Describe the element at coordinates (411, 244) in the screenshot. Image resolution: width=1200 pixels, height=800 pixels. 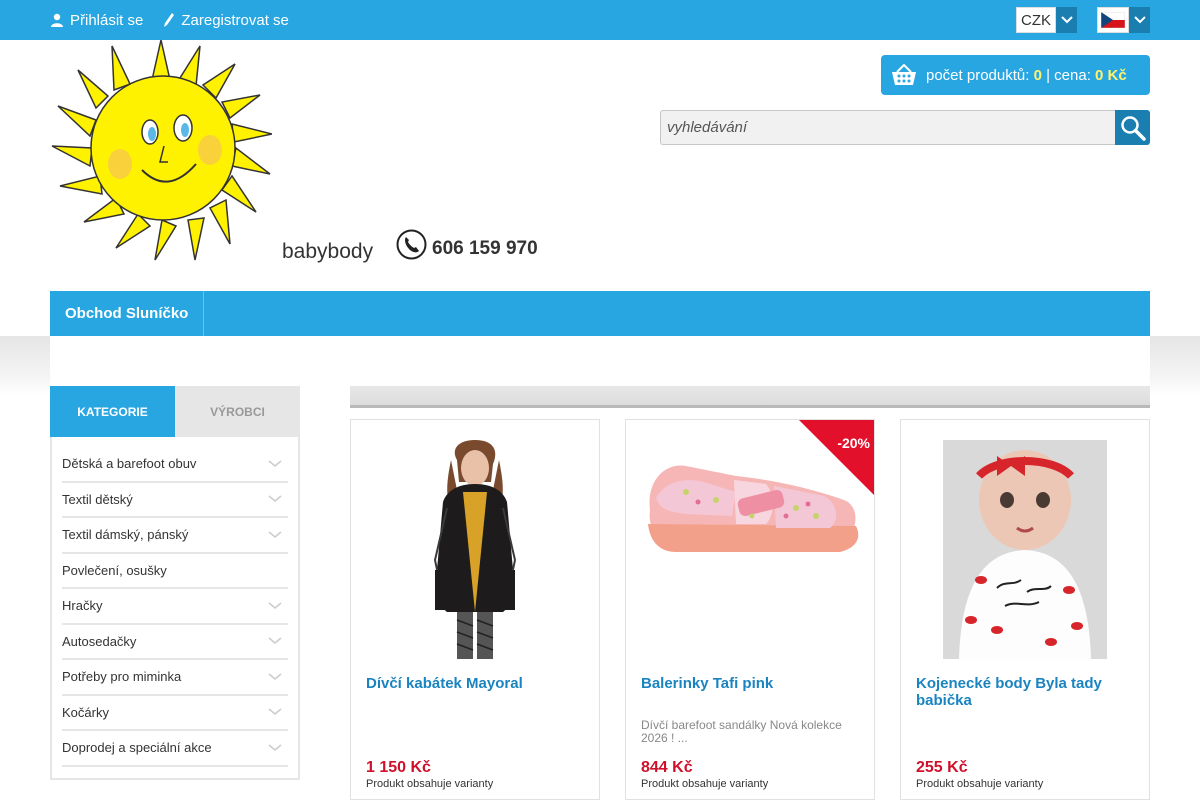
I see `phone-icon` at that location.